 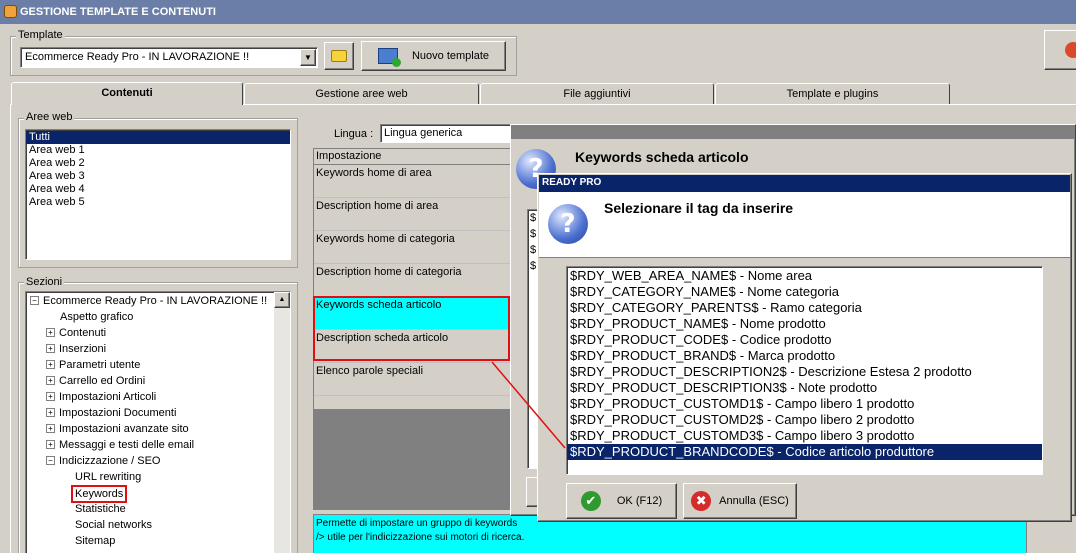 I want to click on tree-node-statistiche: Statistiche, so click(x=100, y=509).